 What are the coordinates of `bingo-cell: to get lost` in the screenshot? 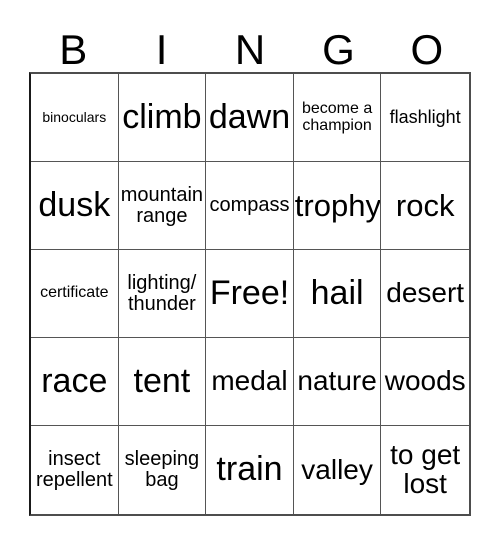 It's located at (425, 470).